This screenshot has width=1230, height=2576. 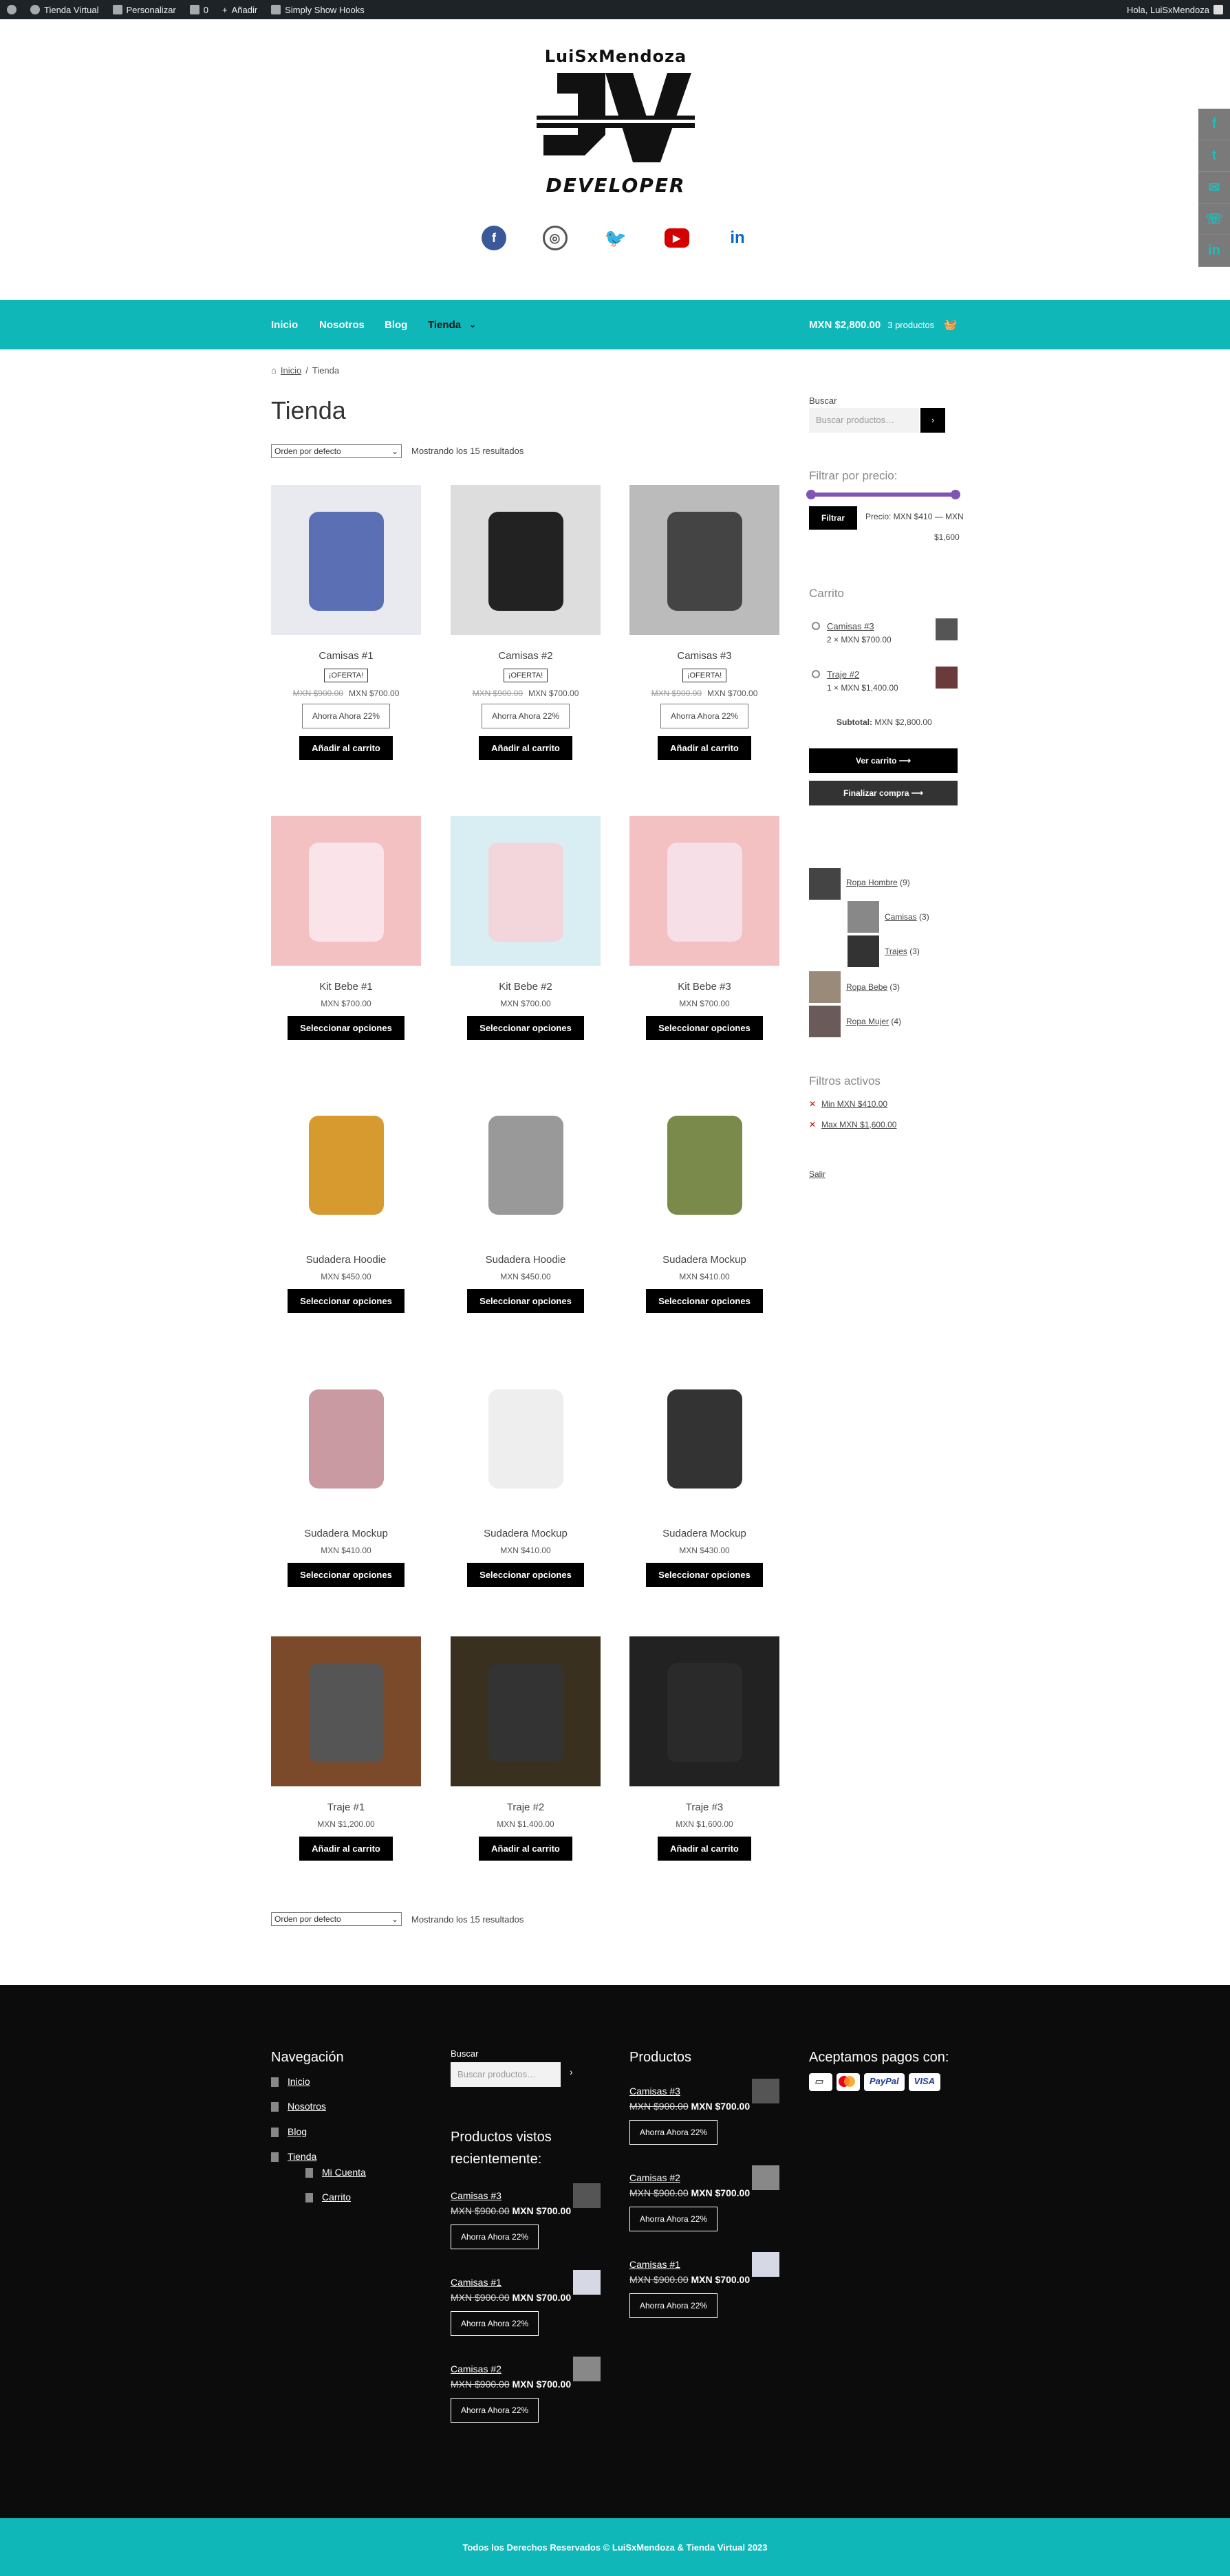 What do you see at coordinates (932, 420) in the screenshot?
I see `sidebar-search-button: ›` at bounding box center [932, 420].